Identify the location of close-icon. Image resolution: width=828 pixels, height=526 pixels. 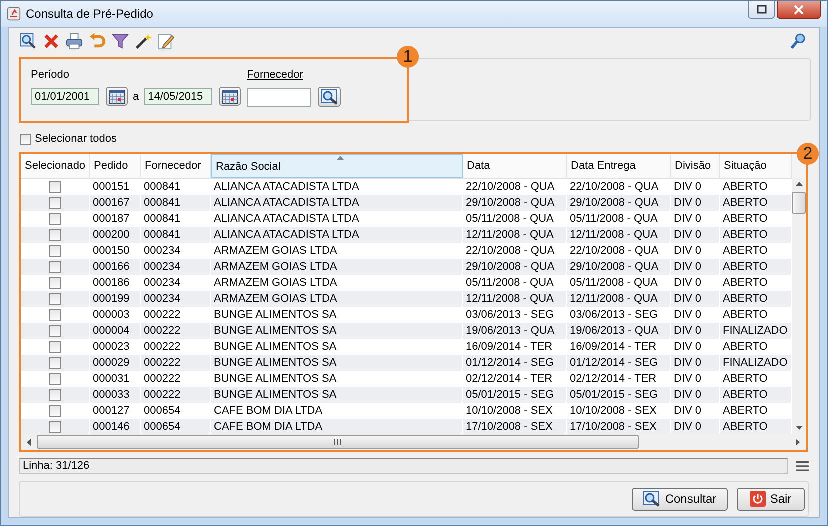
(799, 9).